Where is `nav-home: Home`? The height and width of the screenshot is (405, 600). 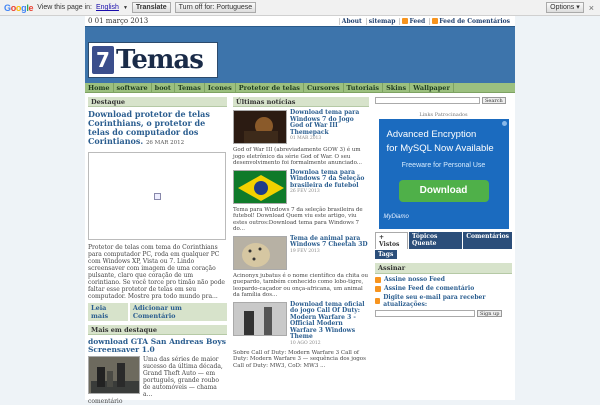
nav-home: Home is located at coordinates (99, 87).